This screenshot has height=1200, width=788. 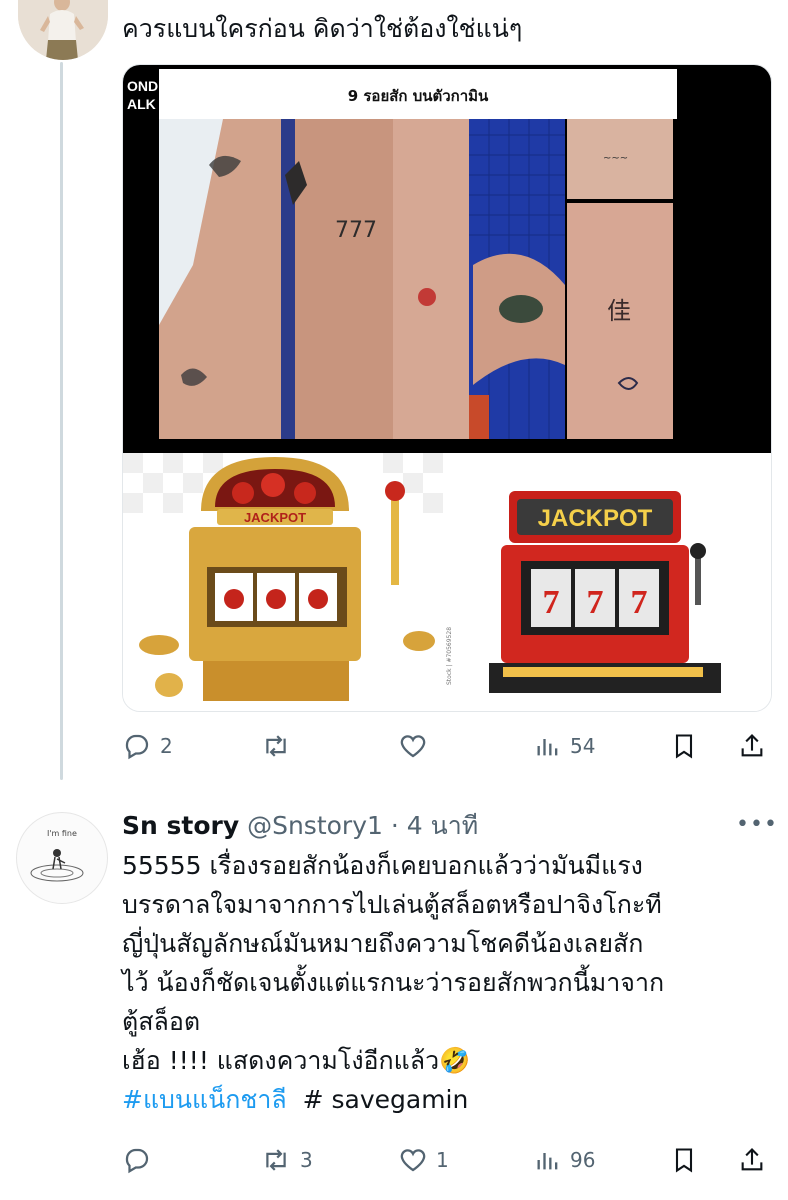 I want to click on more-options-button: •••, so click(x=757, y=824).